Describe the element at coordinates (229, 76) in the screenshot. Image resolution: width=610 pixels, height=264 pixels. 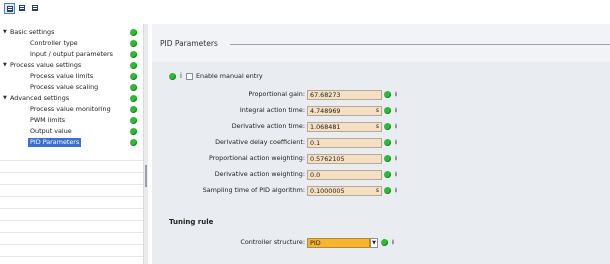
I see `enable-manual-entry-label: Enable manual entry` at that location.